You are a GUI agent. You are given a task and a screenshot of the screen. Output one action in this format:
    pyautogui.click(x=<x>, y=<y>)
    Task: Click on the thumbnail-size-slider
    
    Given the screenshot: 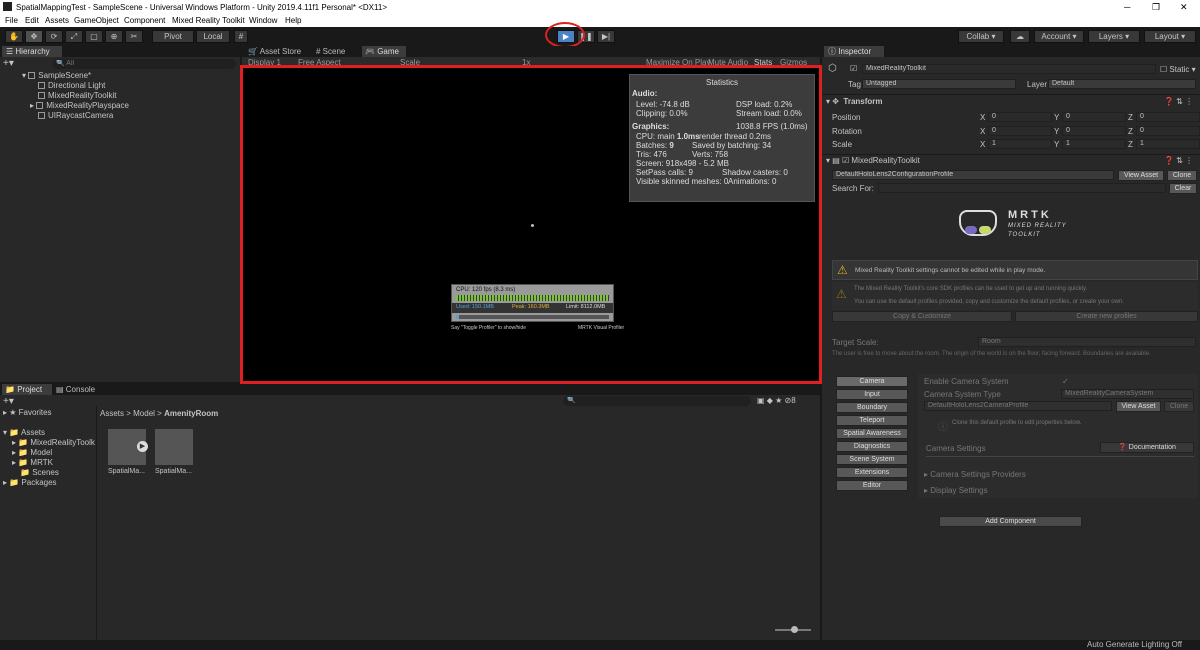 What is the action you would take?
    pyautogui.click(x=793, y=629)
    